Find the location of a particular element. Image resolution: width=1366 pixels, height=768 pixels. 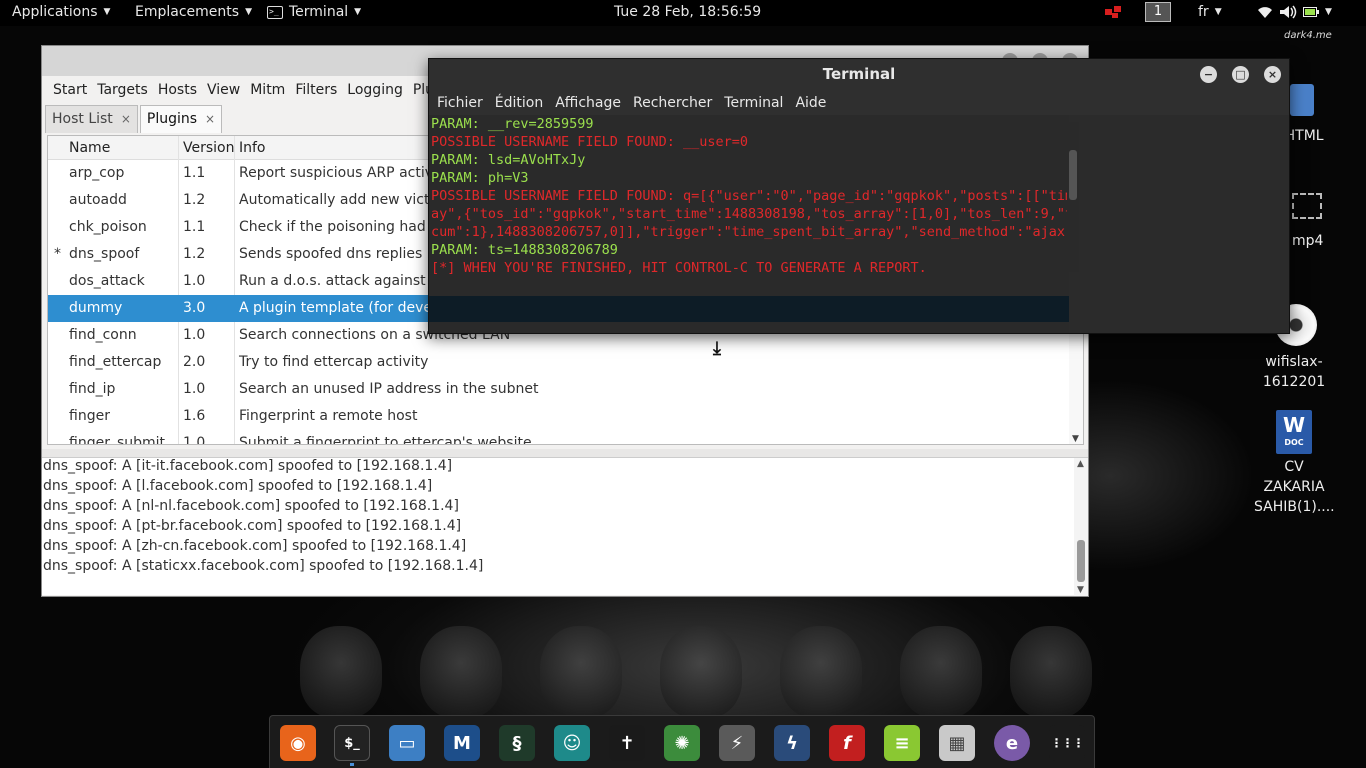

terminal-title: Terminal is located at coordinates (859, 74).